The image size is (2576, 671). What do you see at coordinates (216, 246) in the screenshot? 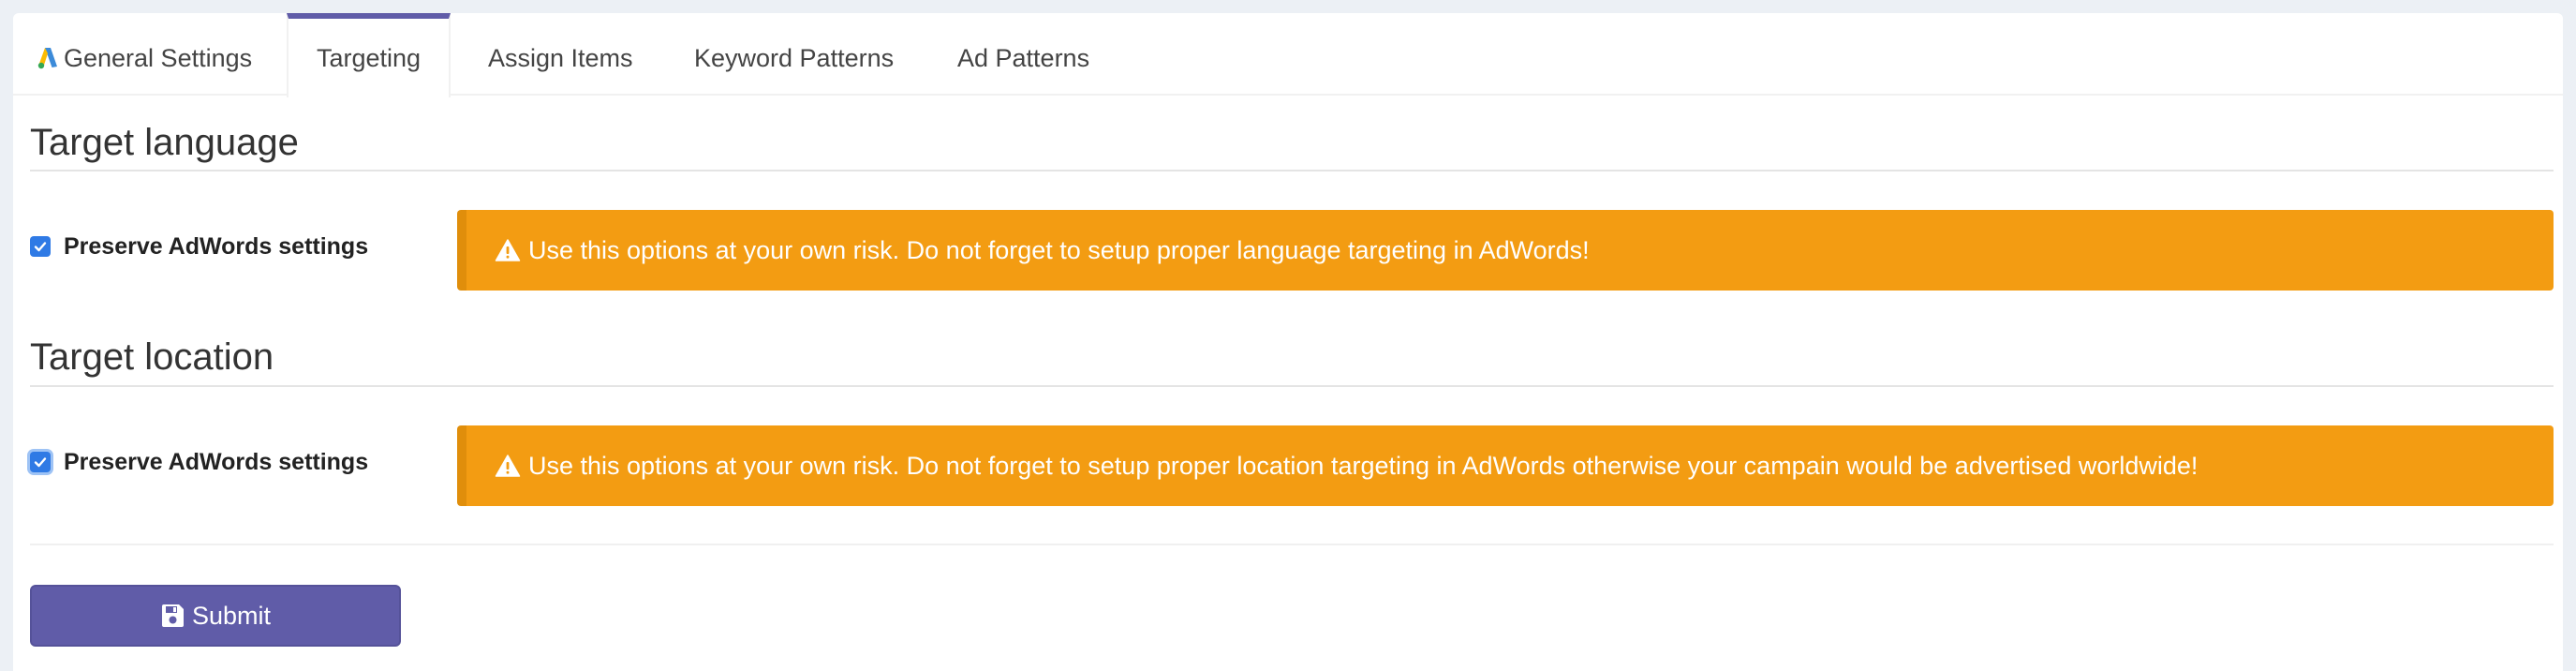
I see `preserve-language-label: Preserve AdWords settings` at bounding box center [216, 246].